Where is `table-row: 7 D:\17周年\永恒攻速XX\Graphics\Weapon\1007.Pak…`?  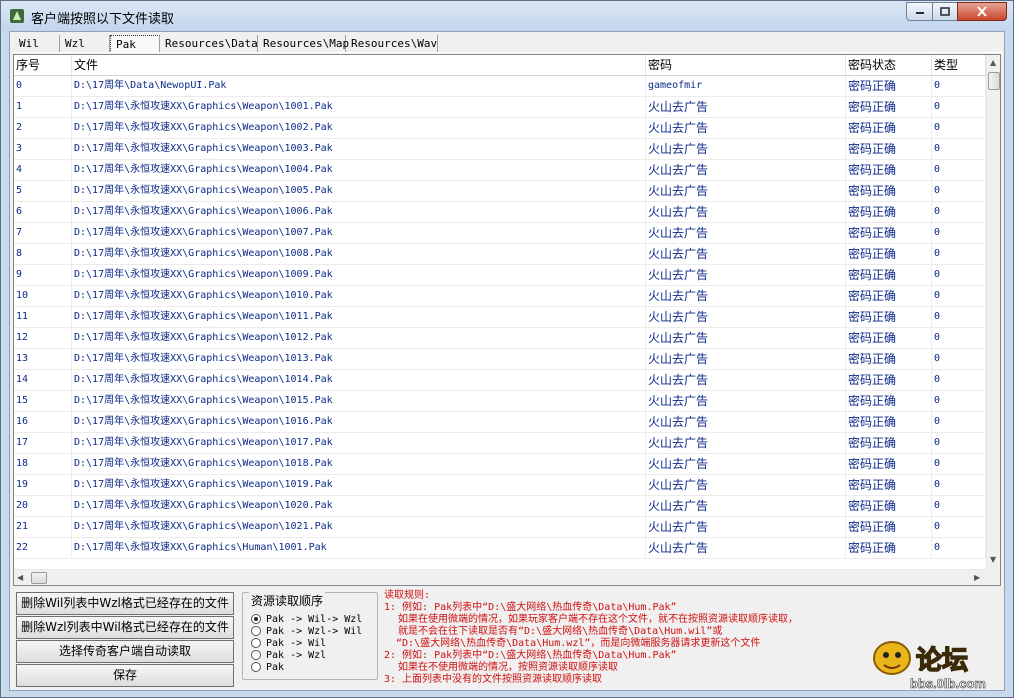 table-row: 7 D:\17周年\永恒攻速XX\Graphics\Weapon\1007.Pak… is located at coordinates (500, 233).